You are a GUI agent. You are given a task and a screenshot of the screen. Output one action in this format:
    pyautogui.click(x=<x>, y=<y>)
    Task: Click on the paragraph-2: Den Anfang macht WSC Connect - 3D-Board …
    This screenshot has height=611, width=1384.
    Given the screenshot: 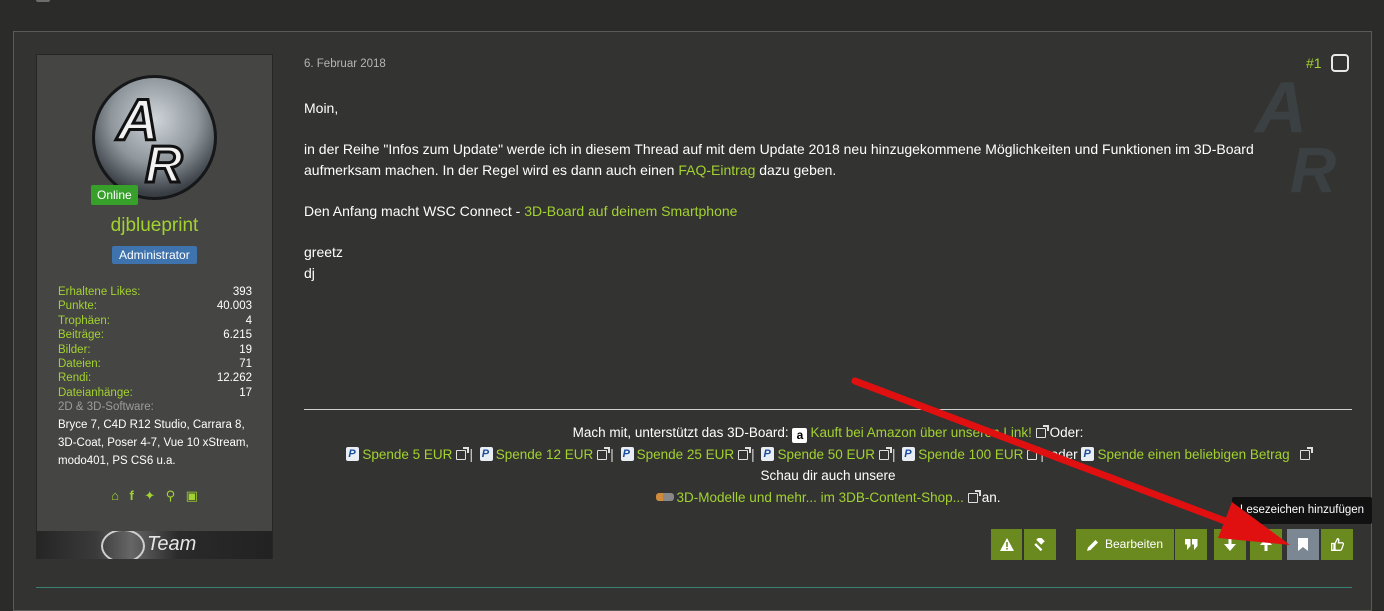 What is the action you would take?
    pyautogui.click(x=819, y=211)
    